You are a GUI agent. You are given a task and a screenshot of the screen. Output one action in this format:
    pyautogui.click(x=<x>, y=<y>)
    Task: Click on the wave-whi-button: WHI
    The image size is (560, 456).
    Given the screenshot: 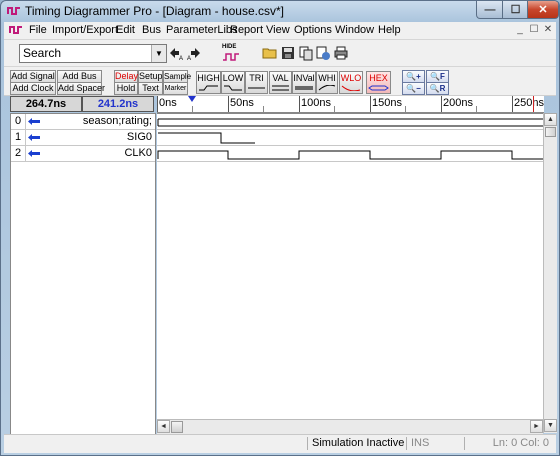 What is the action you would take?
    pyautogui.click(x=327, y=82)
    